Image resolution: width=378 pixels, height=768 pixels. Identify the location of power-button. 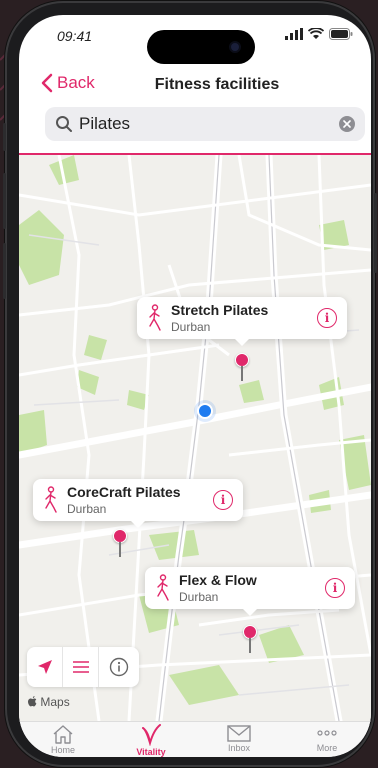
(375, 233).